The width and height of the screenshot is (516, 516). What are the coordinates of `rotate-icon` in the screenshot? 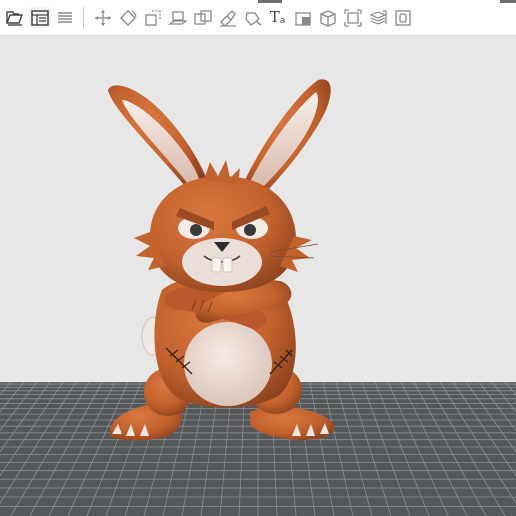 It's located at (128, 18).